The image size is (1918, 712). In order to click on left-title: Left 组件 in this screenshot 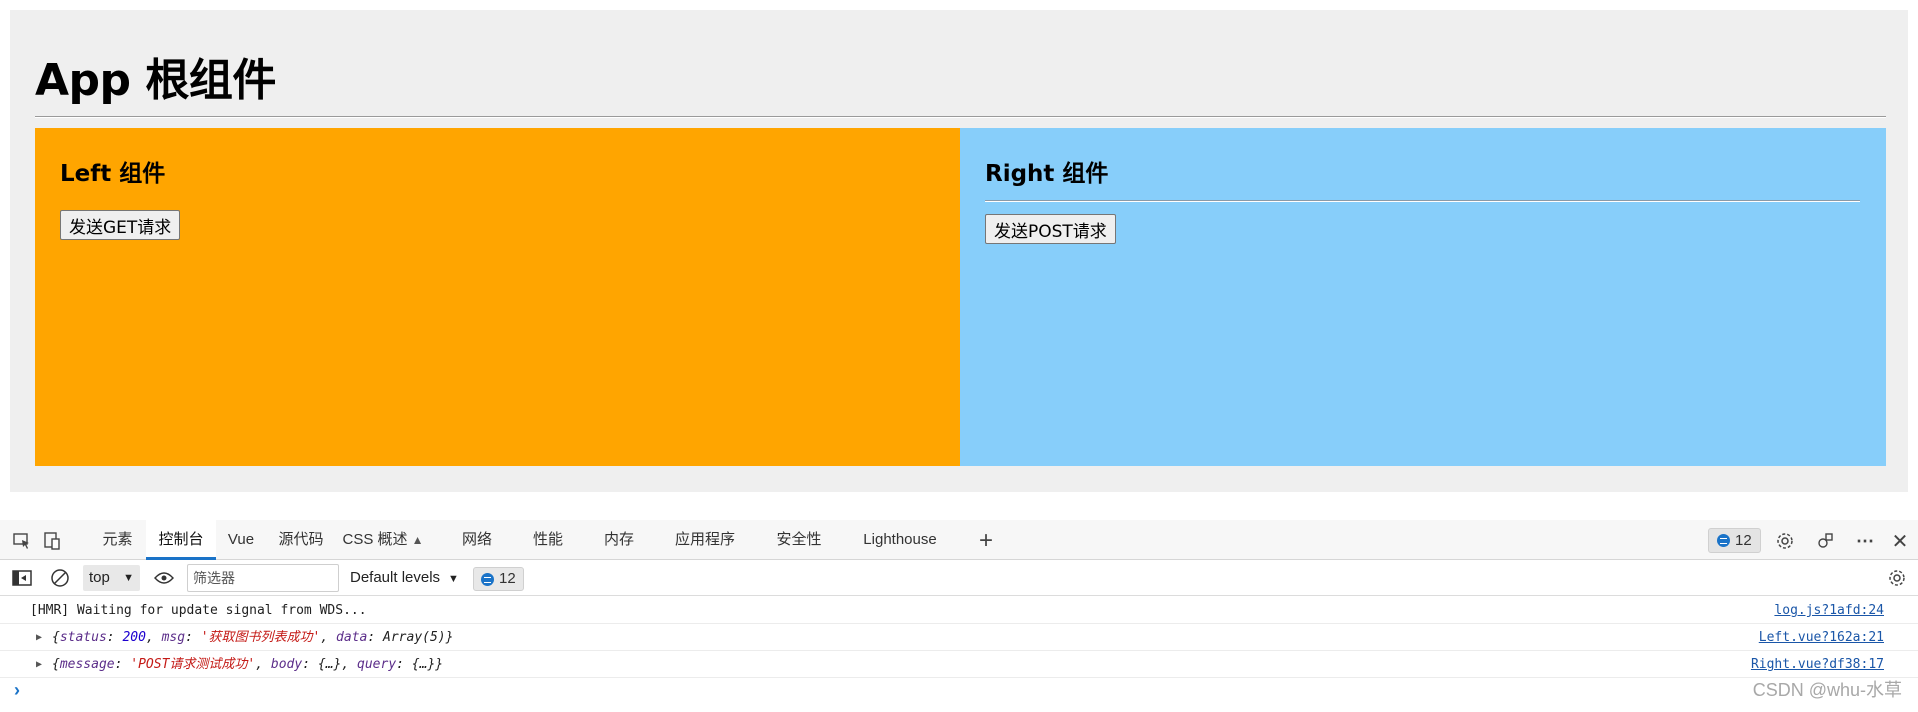, I will do `click(113, 174)`.